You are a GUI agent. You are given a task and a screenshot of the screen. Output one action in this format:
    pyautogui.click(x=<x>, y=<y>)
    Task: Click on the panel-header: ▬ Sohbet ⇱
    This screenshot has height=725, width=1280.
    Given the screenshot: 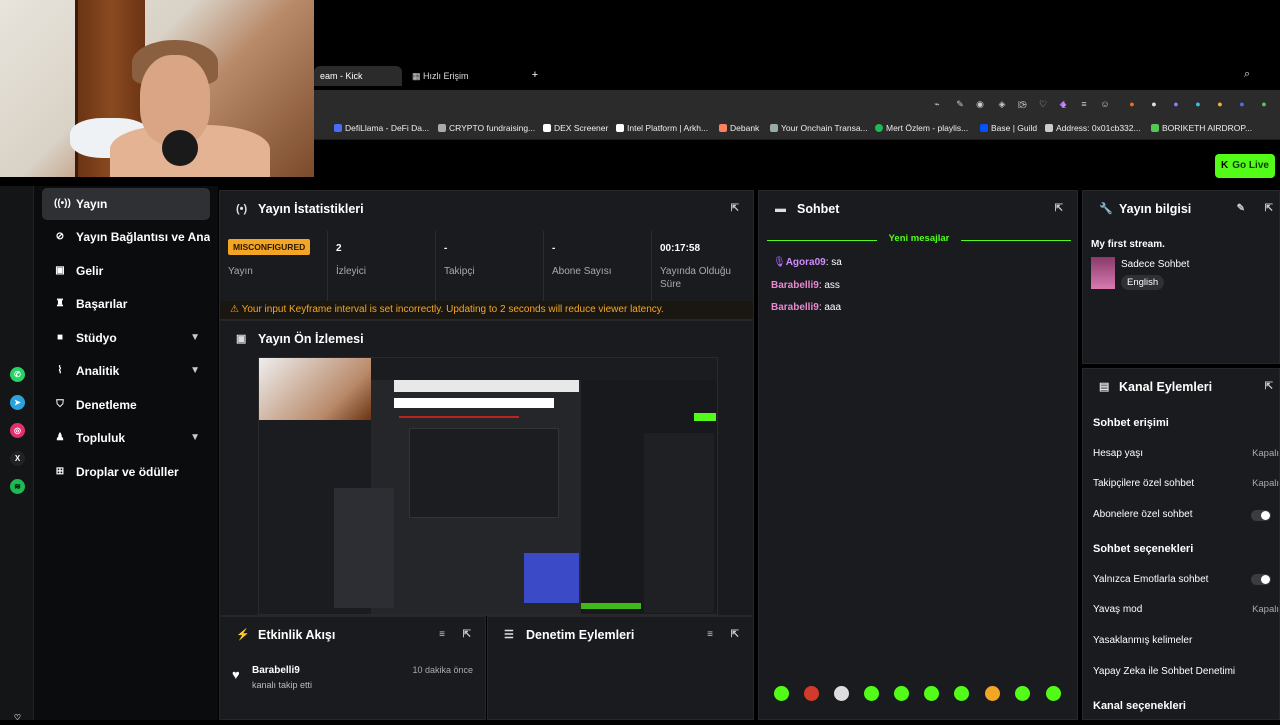 What is the action you would take?
    pyautogui.click(x=918, y=209)
    